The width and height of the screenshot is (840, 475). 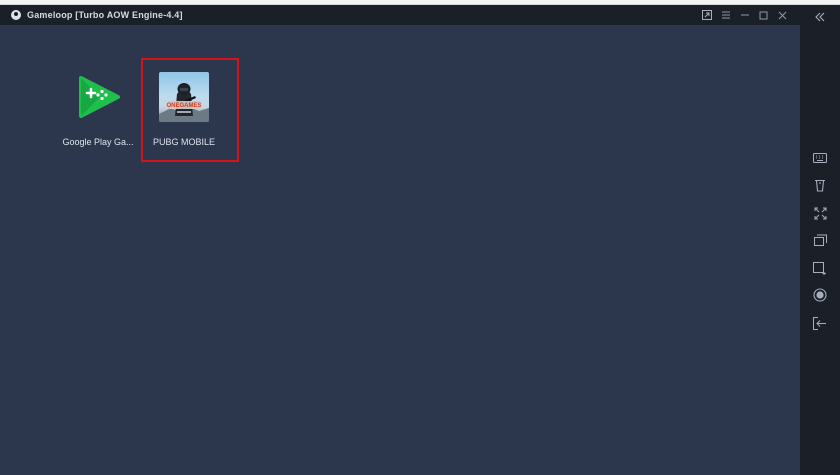 I want to click on pubg-mobile-app: ONEGAMES PUBG MOBILE, so click(x=184, y=114).